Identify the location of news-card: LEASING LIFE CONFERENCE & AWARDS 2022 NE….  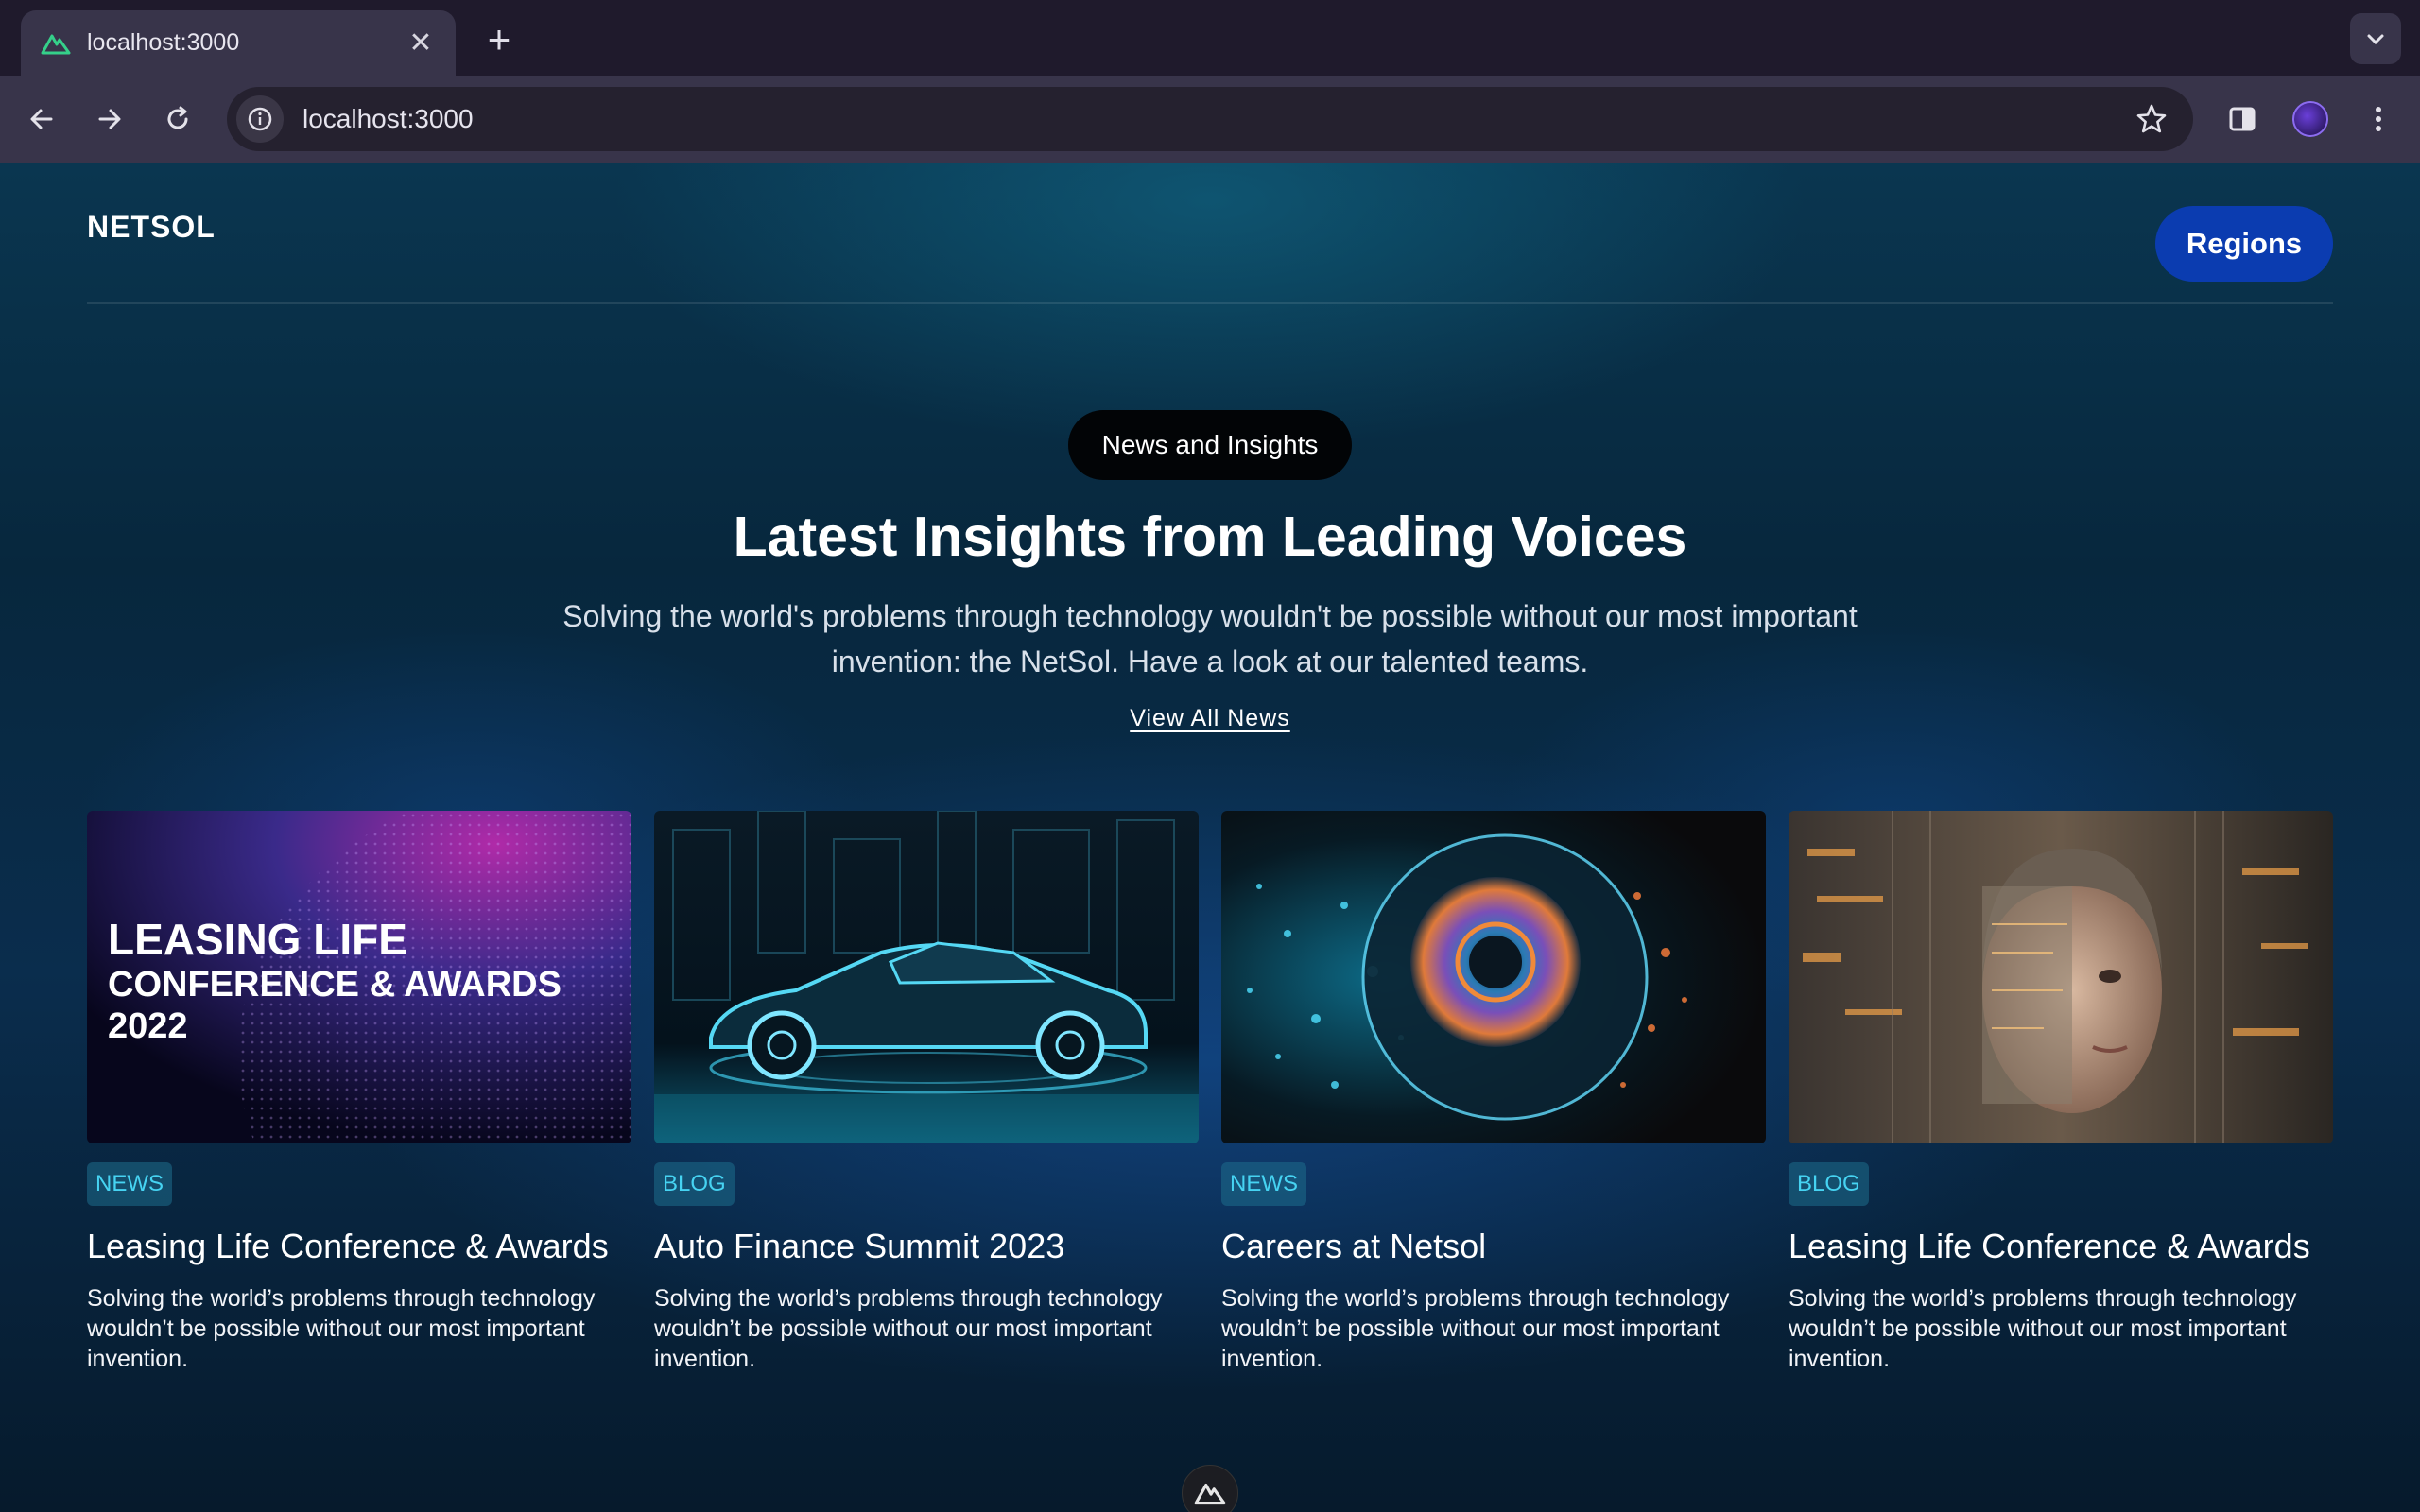
(359, 1113).